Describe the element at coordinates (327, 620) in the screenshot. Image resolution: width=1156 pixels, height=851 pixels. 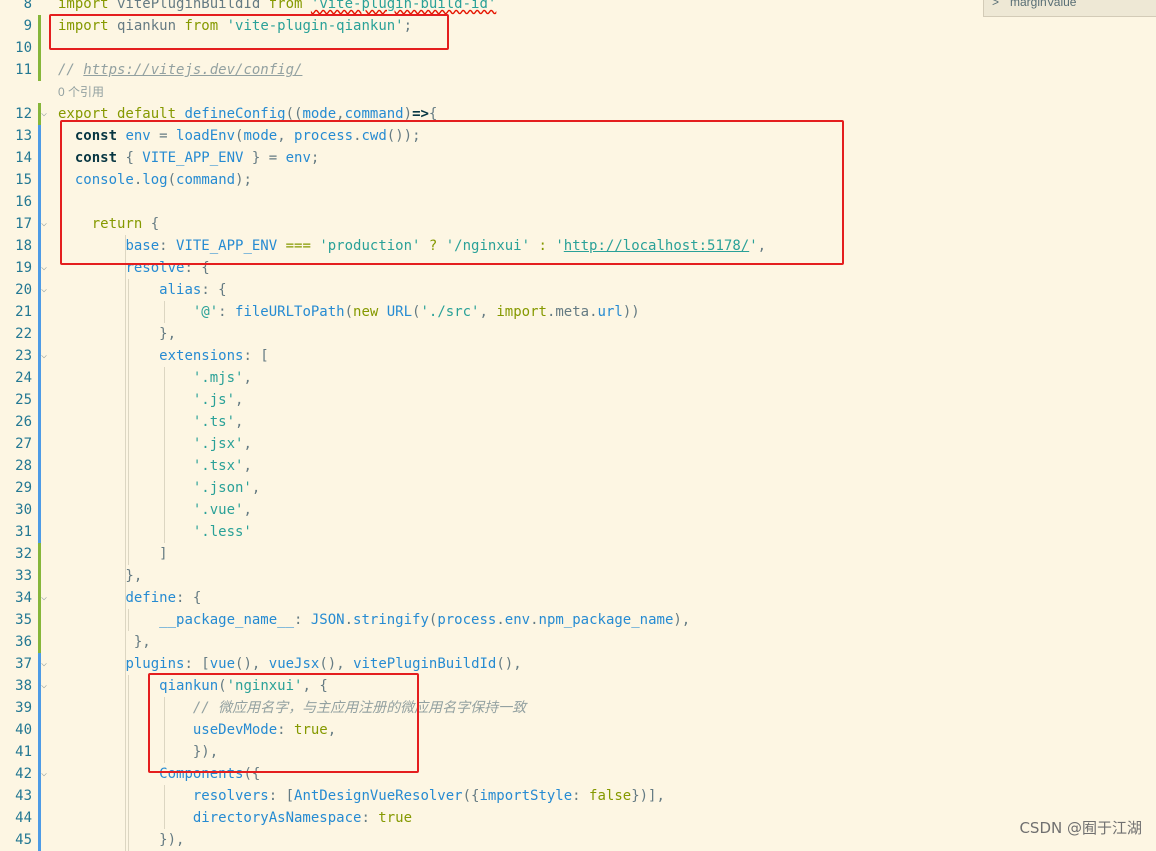
I see `code-token: JSON` at that location.